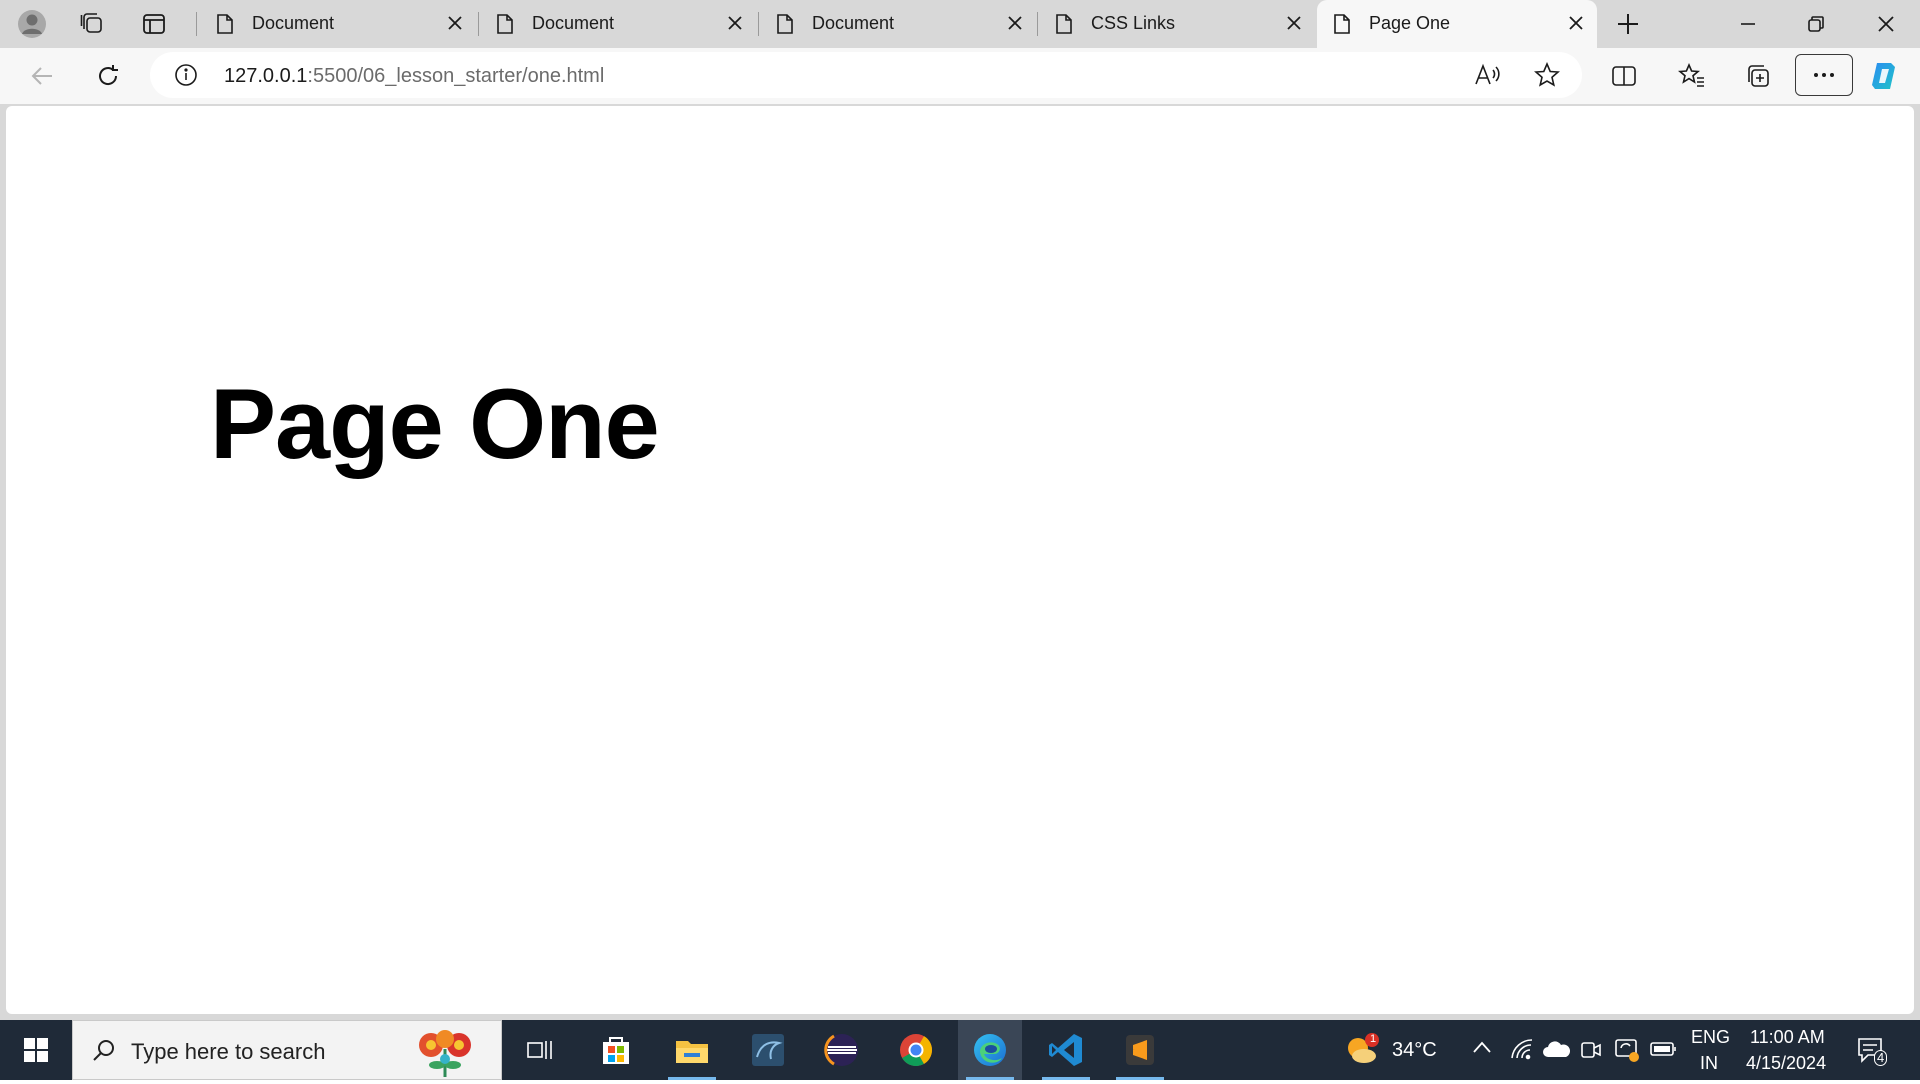  What do you see at coordinates (445, 1054) in the screenshot?
I see `search-highlight-flower-icon` at bounding box center [445, 1054].